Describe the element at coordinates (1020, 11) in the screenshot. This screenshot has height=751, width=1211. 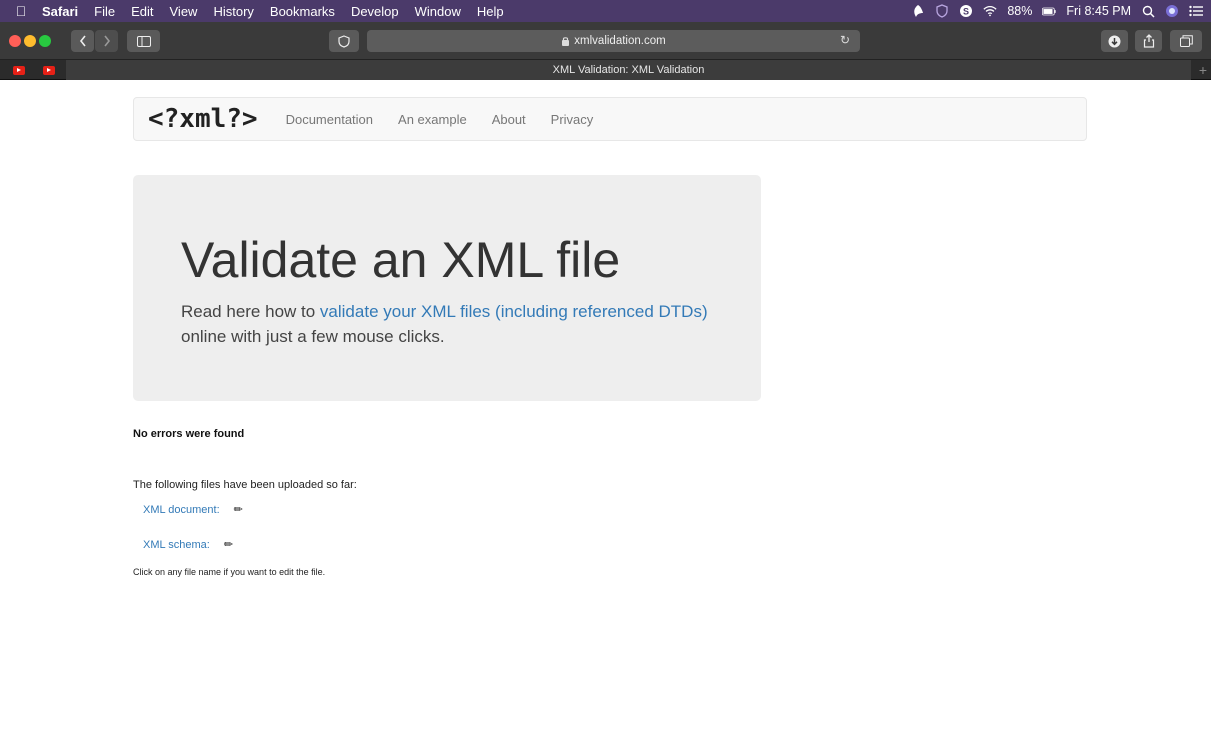
I see `battery-percent: 88%` at that location.